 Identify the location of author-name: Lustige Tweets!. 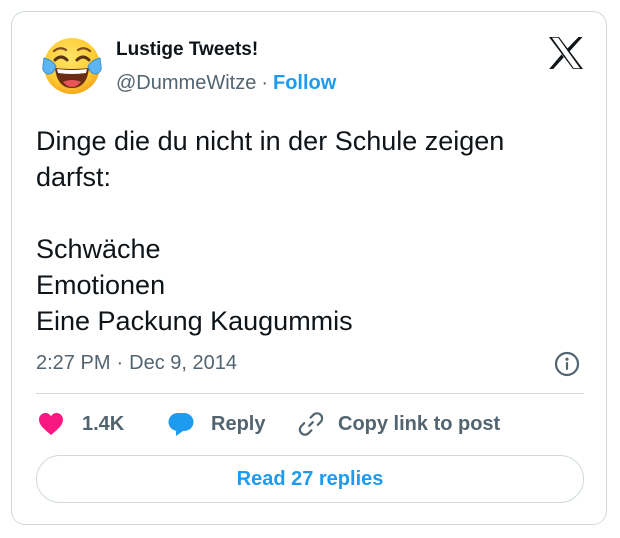
(187, 50).